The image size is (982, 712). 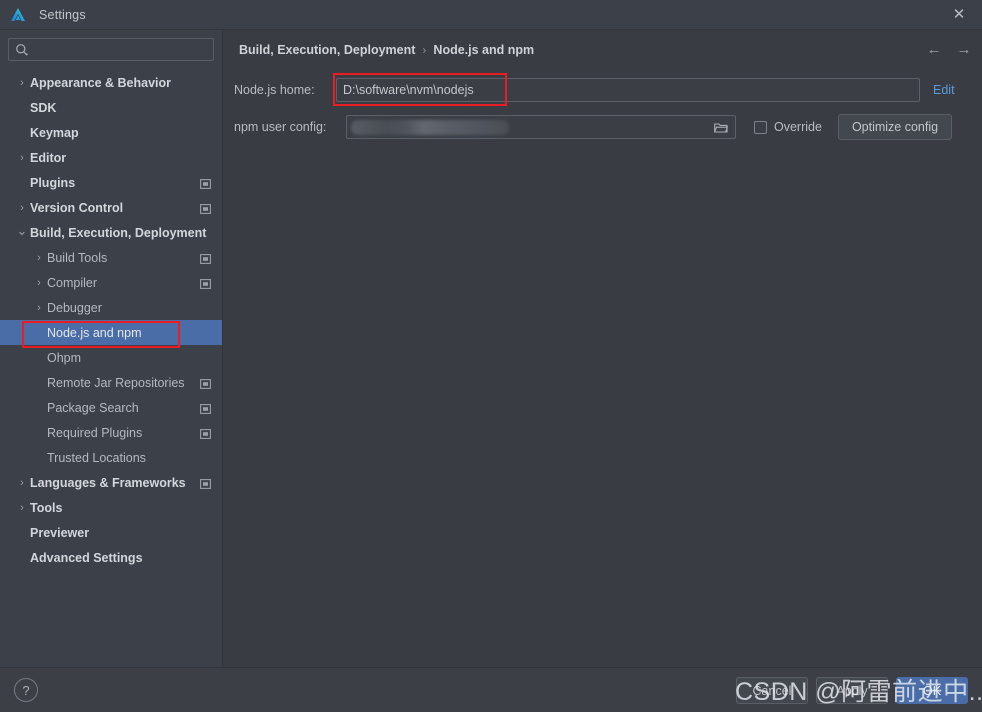 What do you see at coordinates (72, 282) in the screenshot?
I see `sidebar-item-label: Compiler` at bounding box center [72, 282].